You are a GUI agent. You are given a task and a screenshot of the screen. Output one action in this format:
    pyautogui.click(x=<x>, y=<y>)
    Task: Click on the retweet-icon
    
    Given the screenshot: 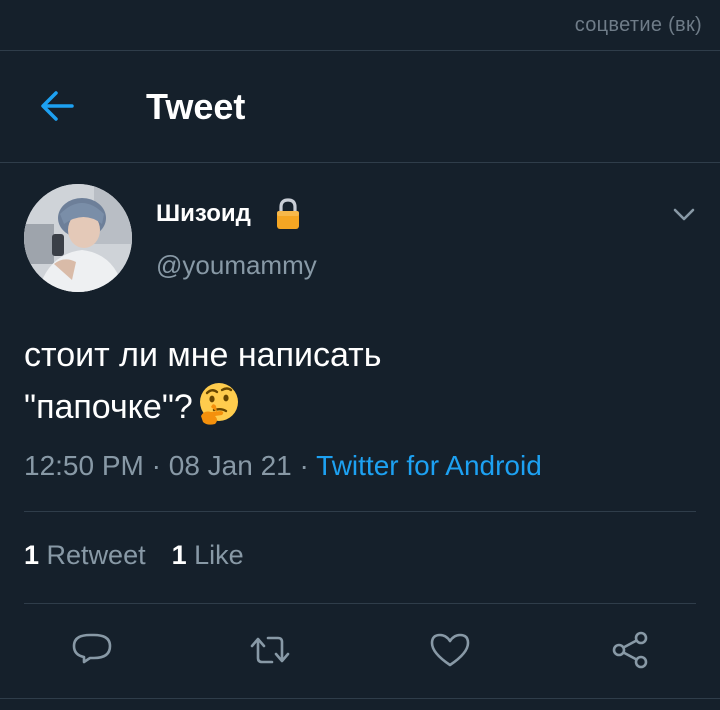 What is the action you would take?
    pyautogui.click(x=270, y=650)
    